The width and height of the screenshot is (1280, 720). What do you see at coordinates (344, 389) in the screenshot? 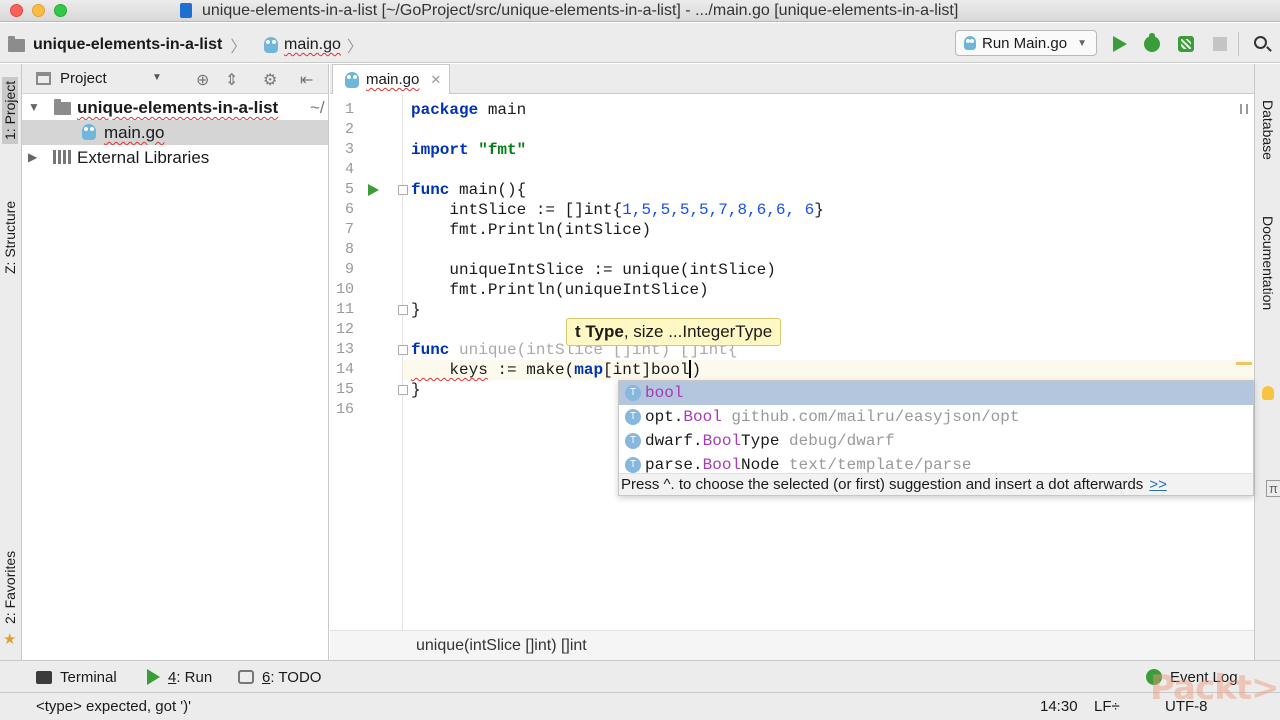
I see `line-number: 15` at bounding box center [344, 389].